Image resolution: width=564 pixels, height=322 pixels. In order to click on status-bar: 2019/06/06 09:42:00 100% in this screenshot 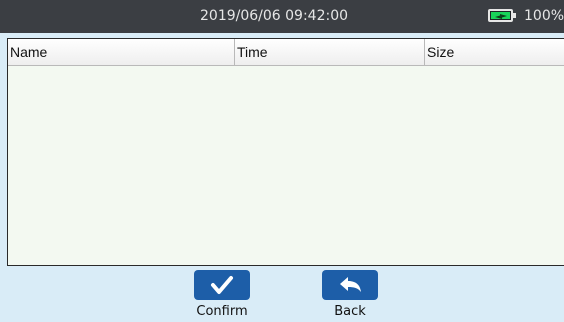, I will do `click(282, 16)`.